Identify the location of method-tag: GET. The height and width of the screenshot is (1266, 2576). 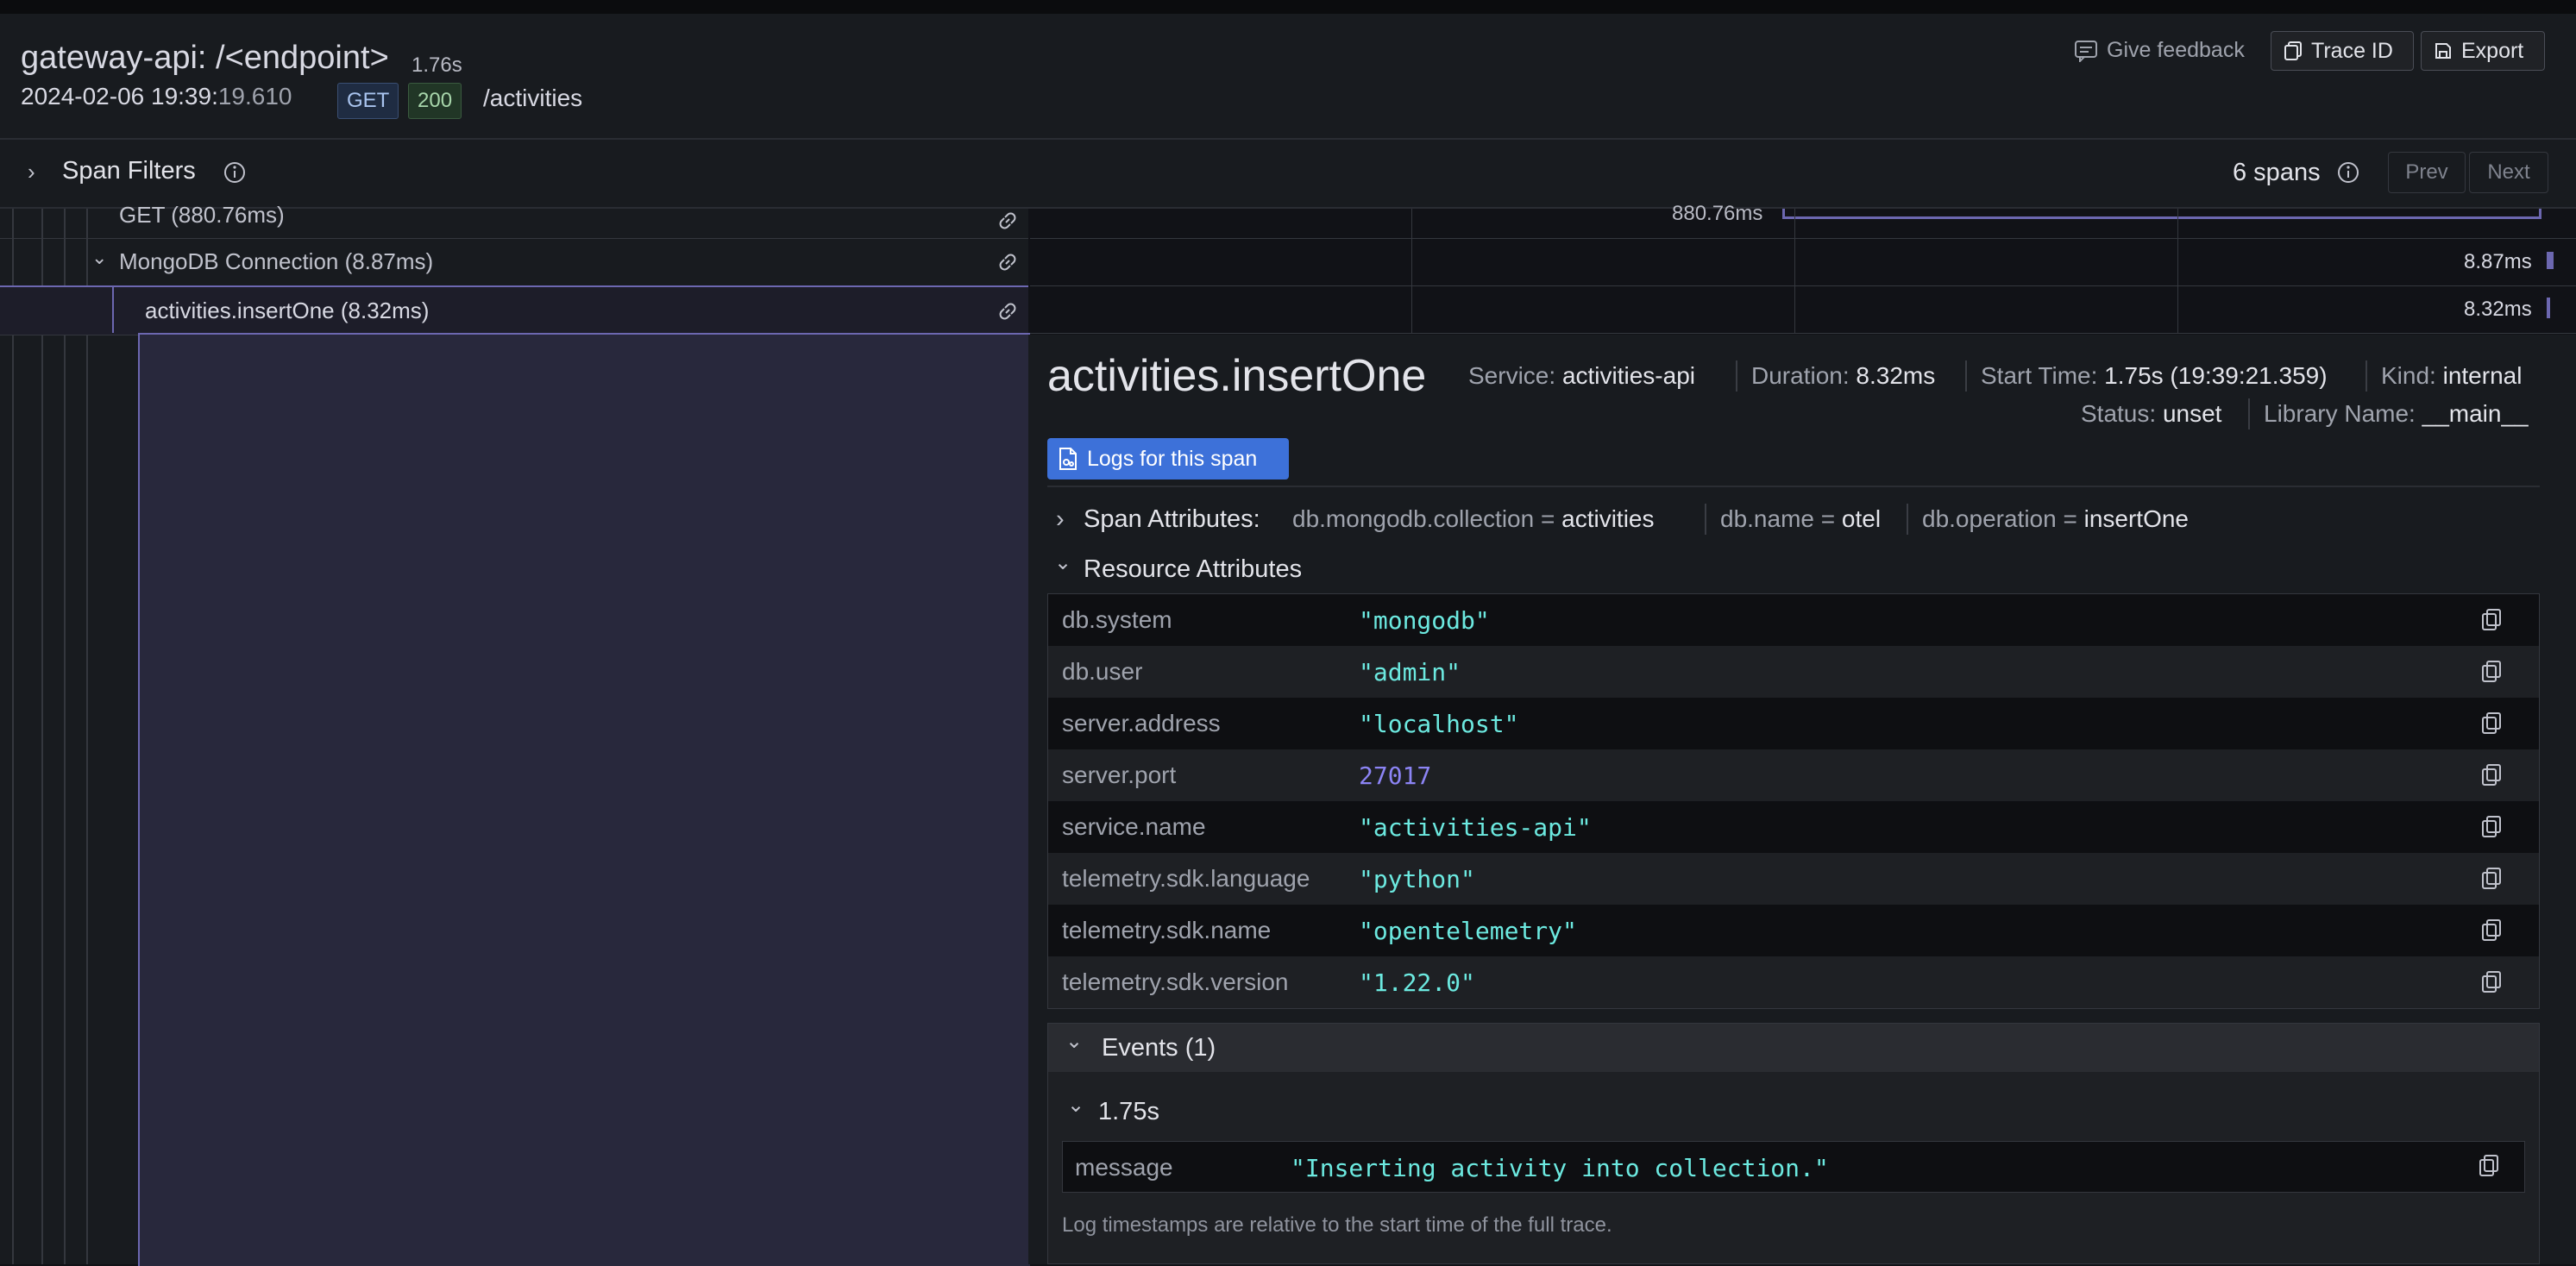
(368, 101).